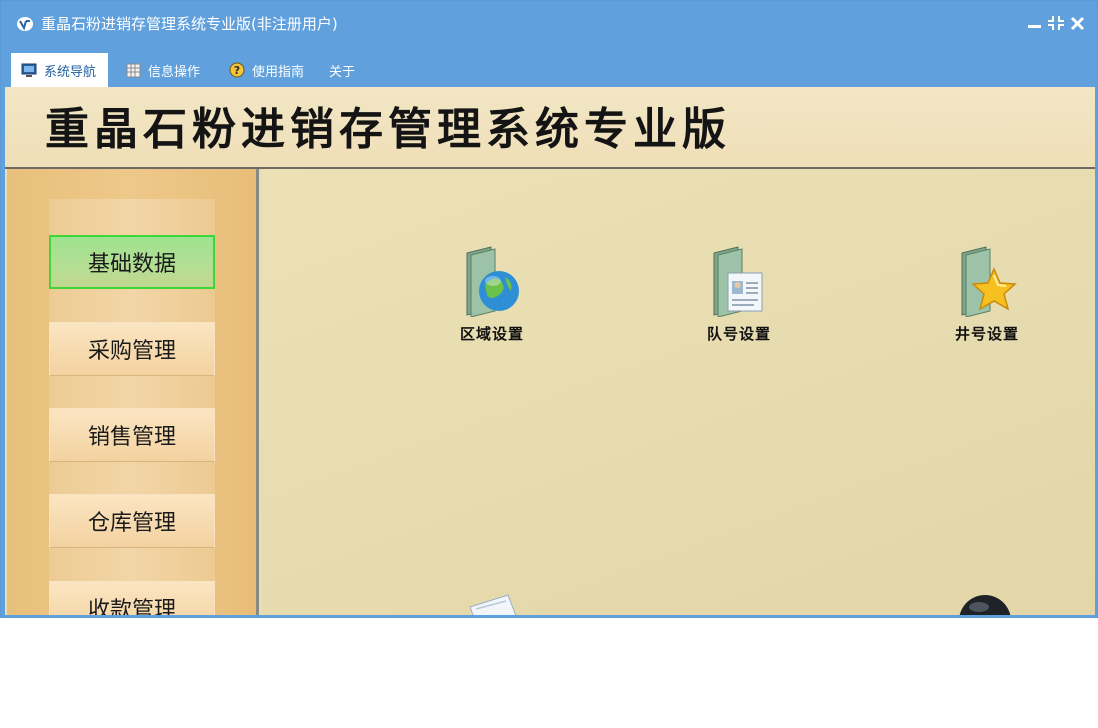  I want to click on menu-bar: 系统导航 信息操作 ? 使用指南 关于, so click(549, 67).